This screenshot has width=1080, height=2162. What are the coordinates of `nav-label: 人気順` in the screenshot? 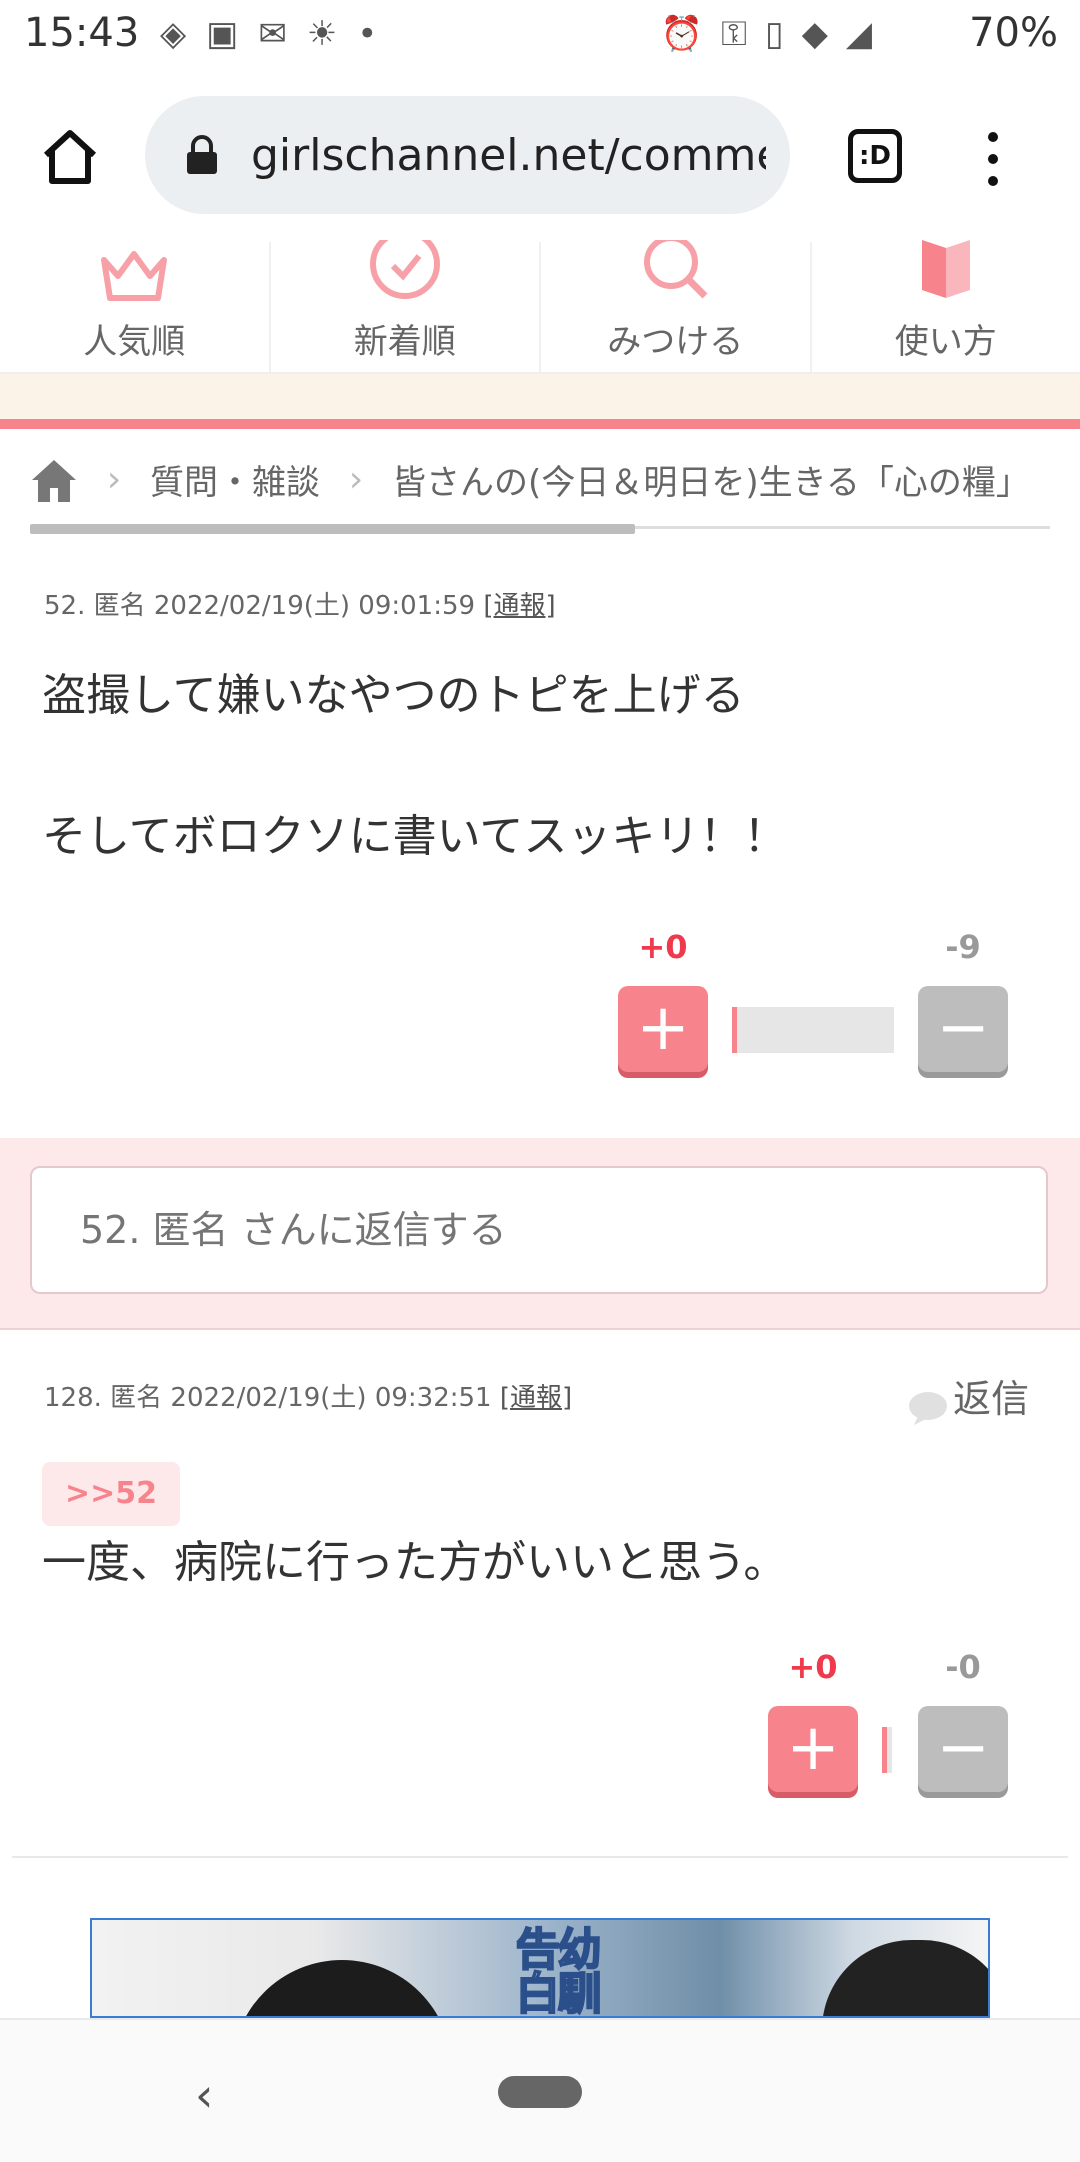 It's located at (134, 338).